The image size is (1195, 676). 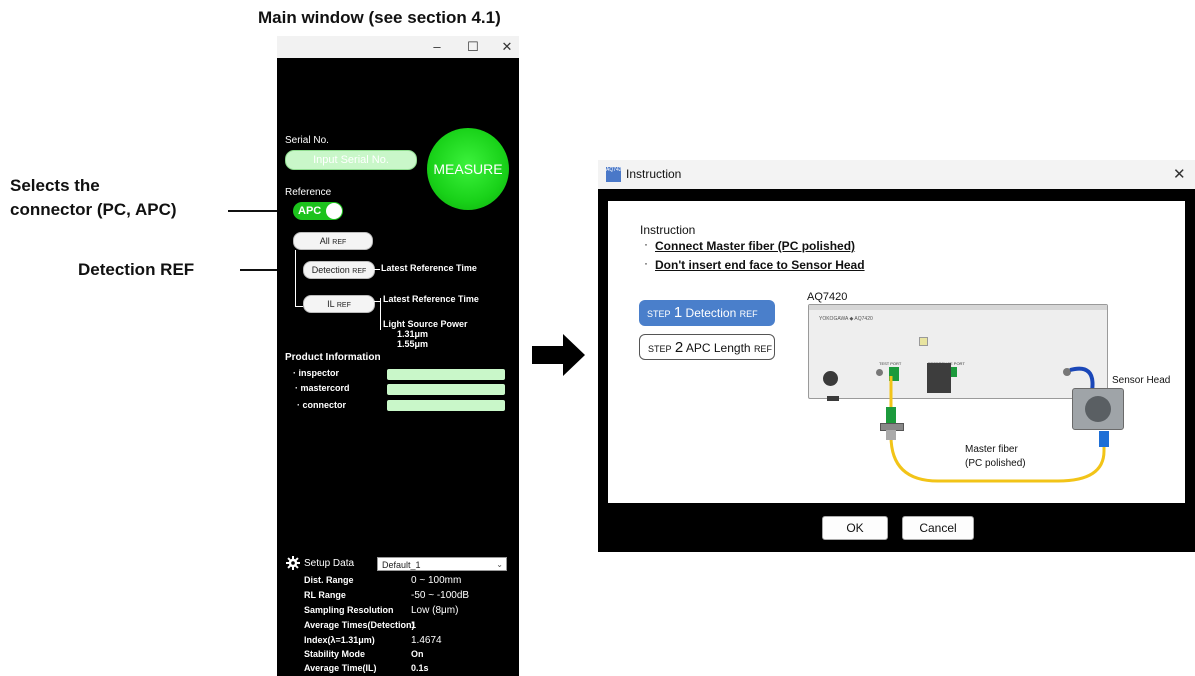 I want to click on maximize-icon: ☐, so click(x=473, y=47).